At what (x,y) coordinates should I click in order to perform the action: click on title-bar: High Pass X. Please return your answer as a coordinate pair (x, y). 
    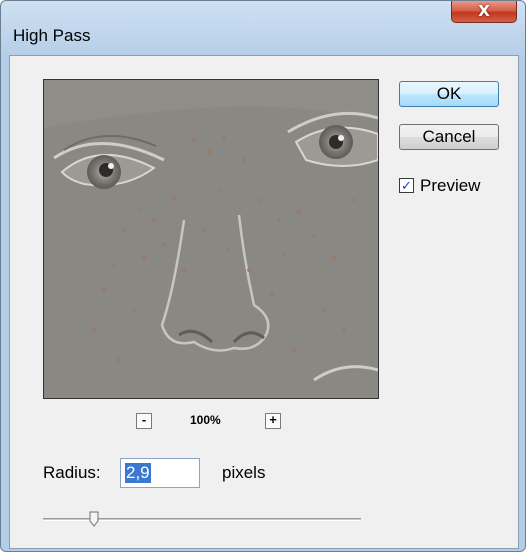
    Looking at the image, I should click on (263, 23).